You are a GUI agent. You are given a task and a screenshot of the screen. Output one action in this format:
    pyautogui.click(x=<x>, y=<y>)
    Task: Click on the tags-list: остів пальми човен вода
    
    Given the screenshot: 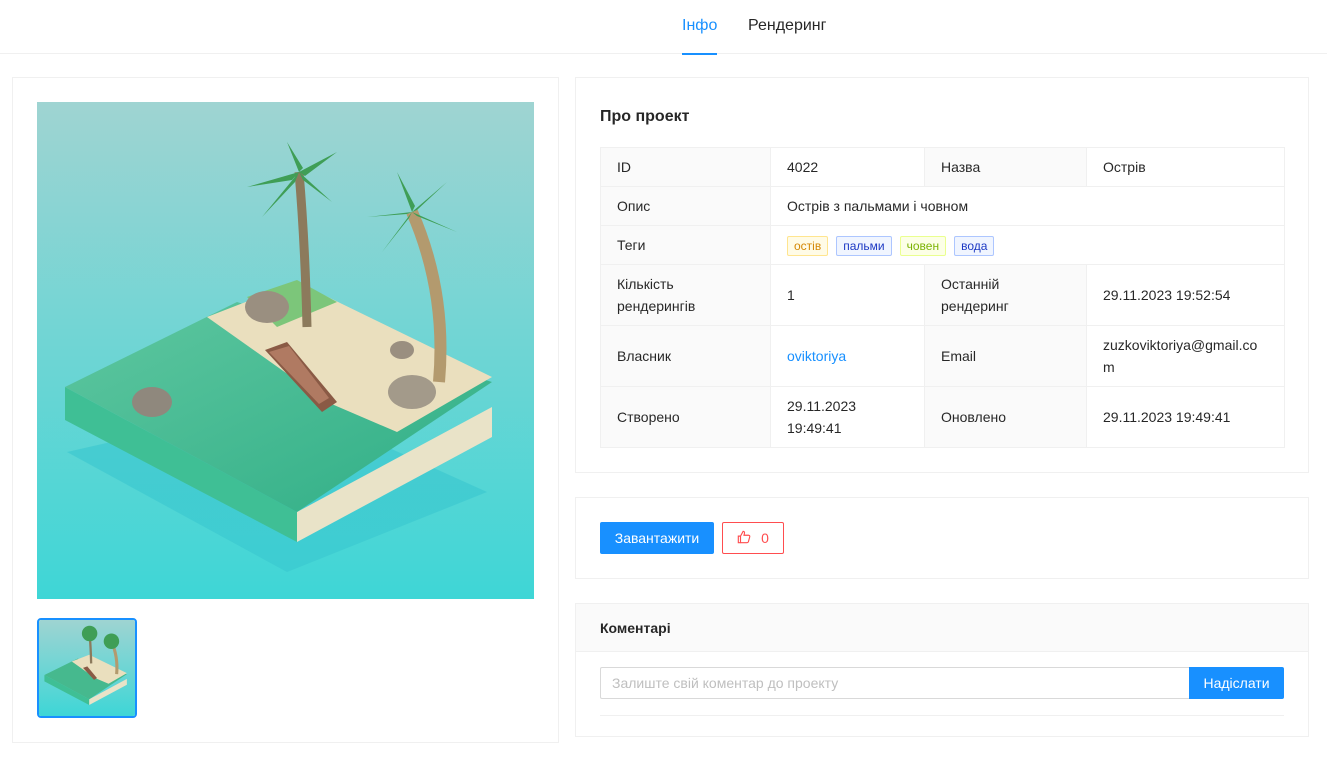 What is the action you would take?
    pyautogui.click(x=1027, y=245)
    